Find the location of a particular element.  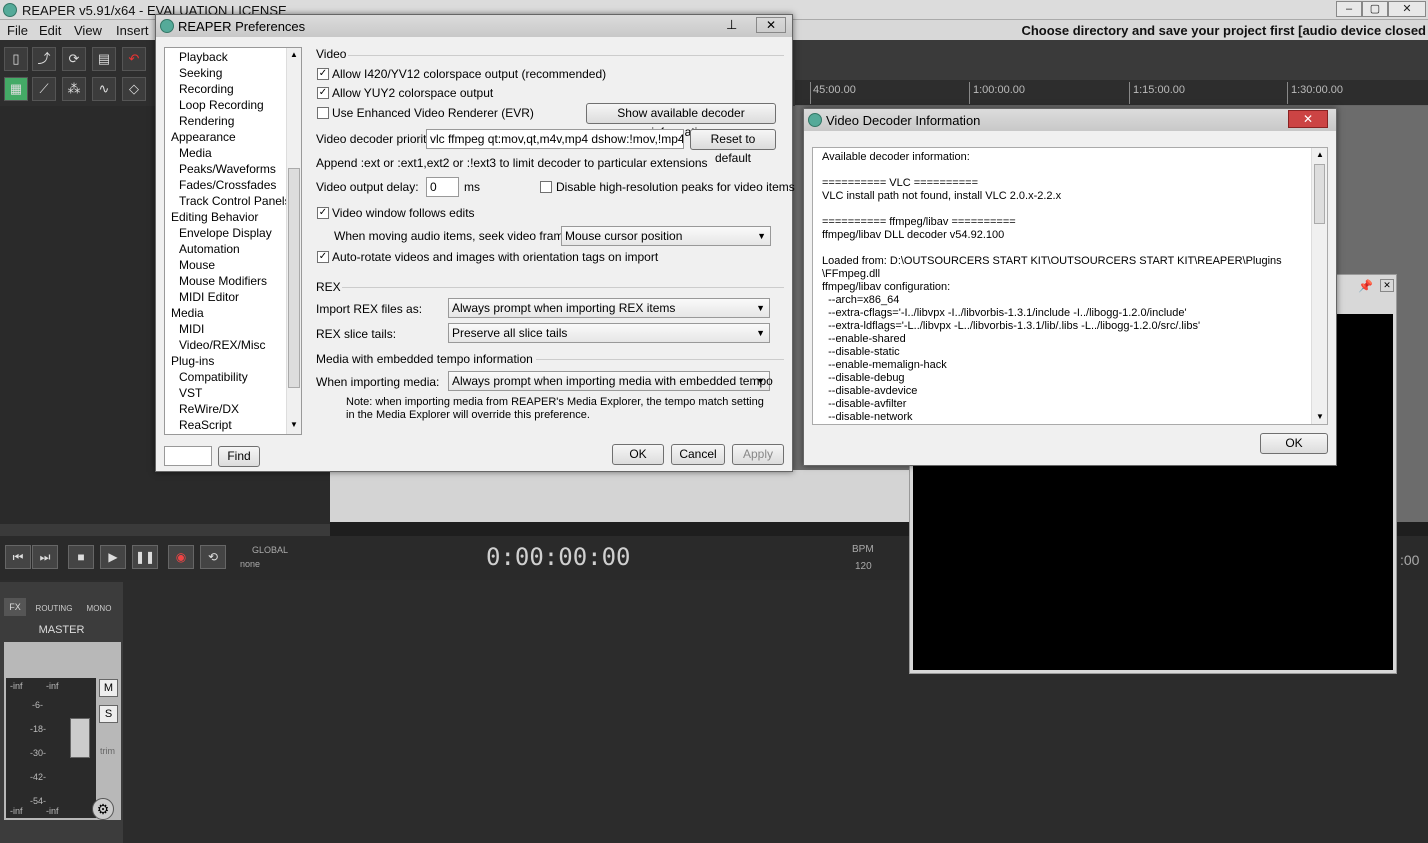

master-label: MASTER is located at coordinates (61, 630).